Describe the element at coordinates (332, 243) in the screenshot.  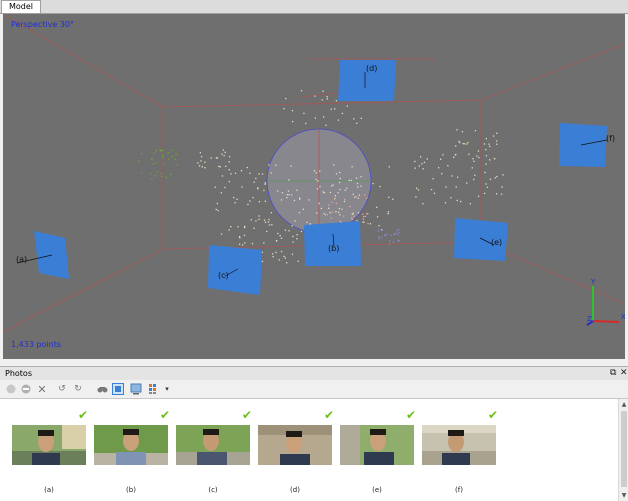
I see `camera-b-icon: (b)` at that location.